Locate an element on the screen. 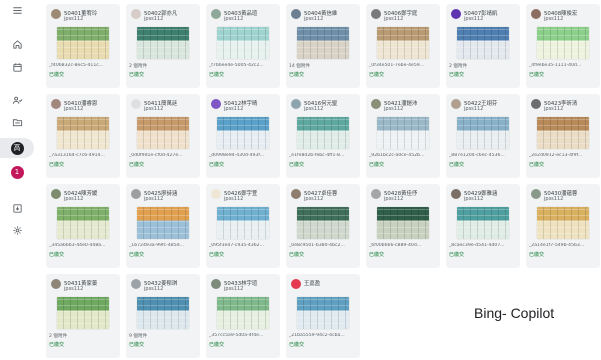  submission-card: 50430潘蘊蓉 jpss112 _2a14e1f7-549b-4563... 已繳交 is located at coordinates (563, 226).